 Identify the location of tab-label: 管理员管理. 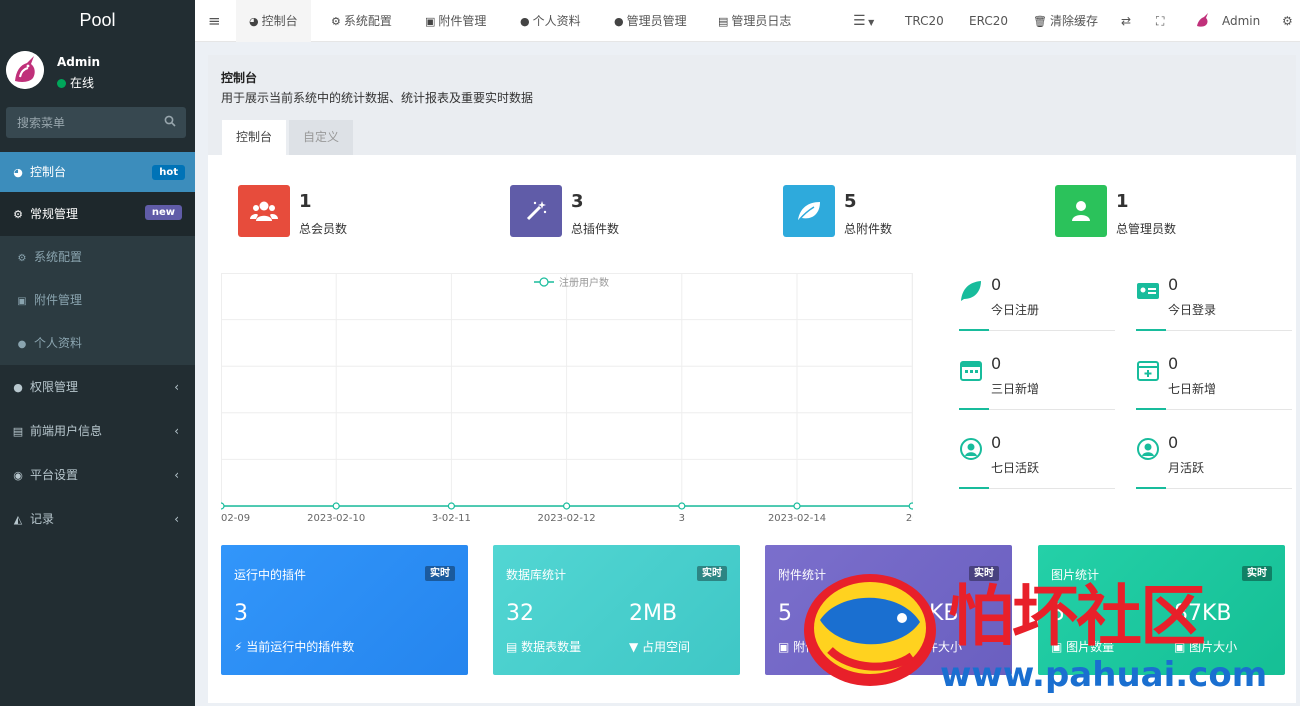
(656, 21).